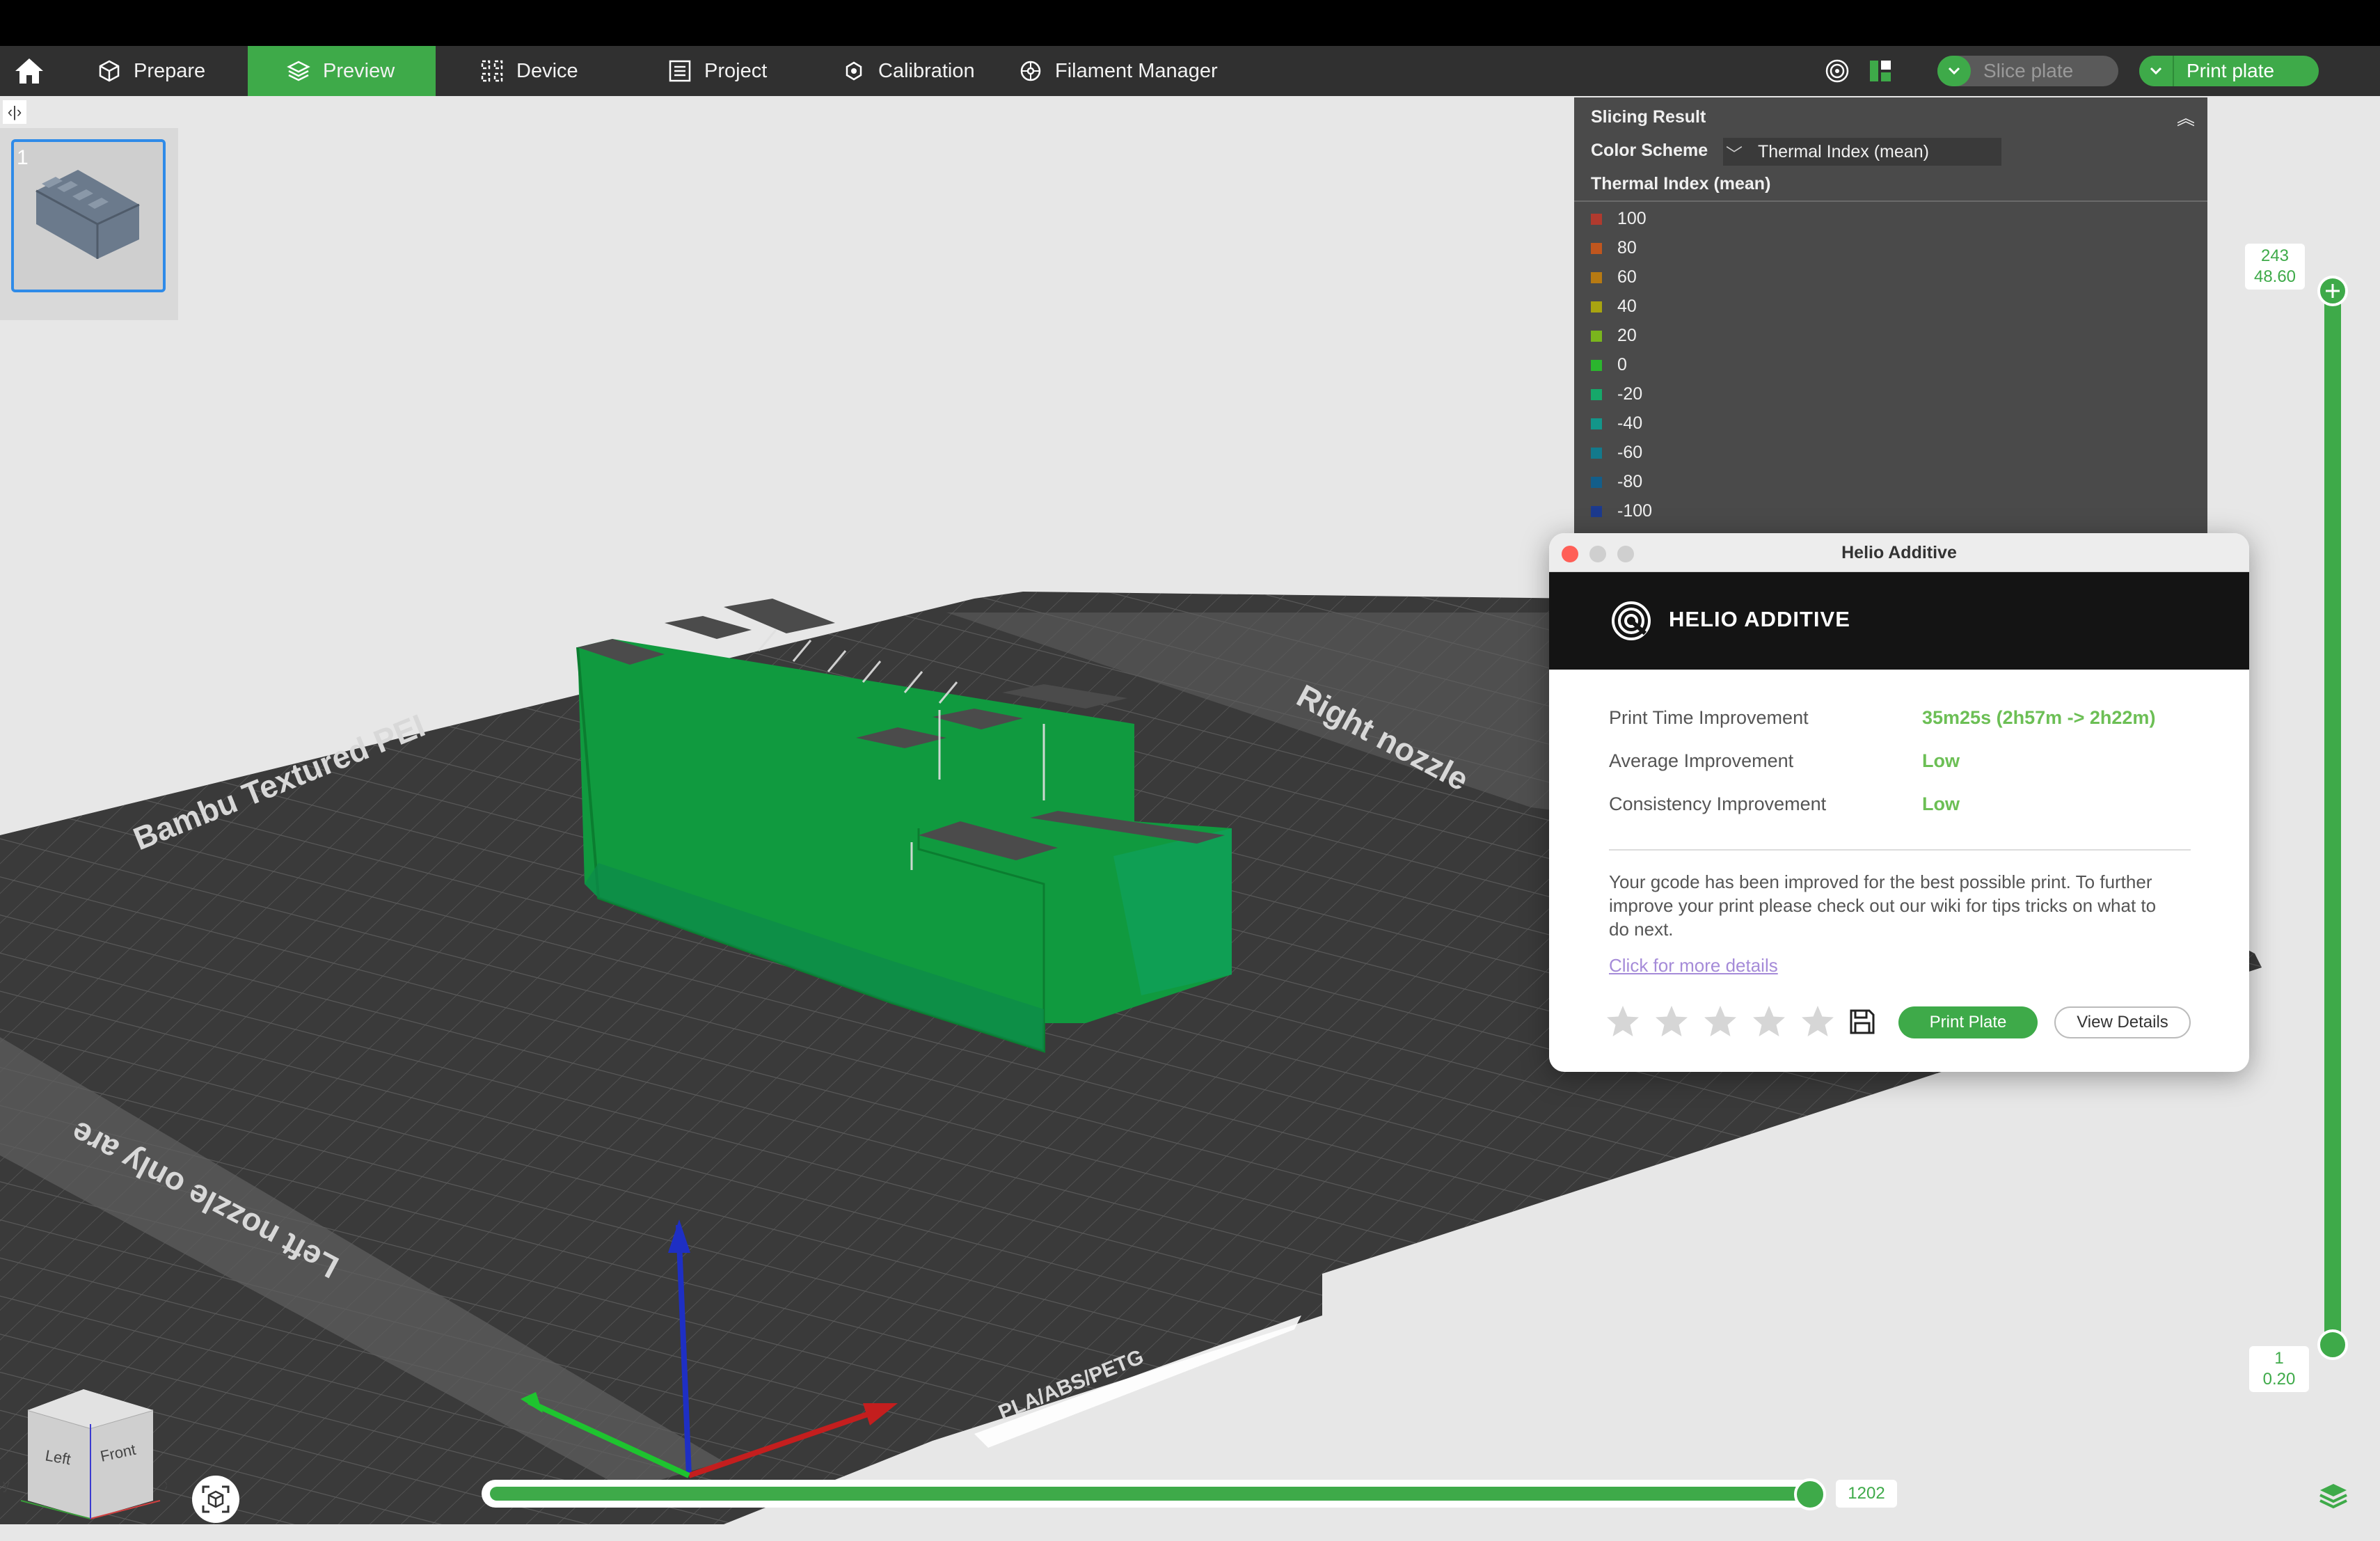 This screenshot has width=2380, height=1541. What do you see at coordinates (1627, 277) in the screenshot?
I see `legend-value: 60` at bounding box center [1627, 277].